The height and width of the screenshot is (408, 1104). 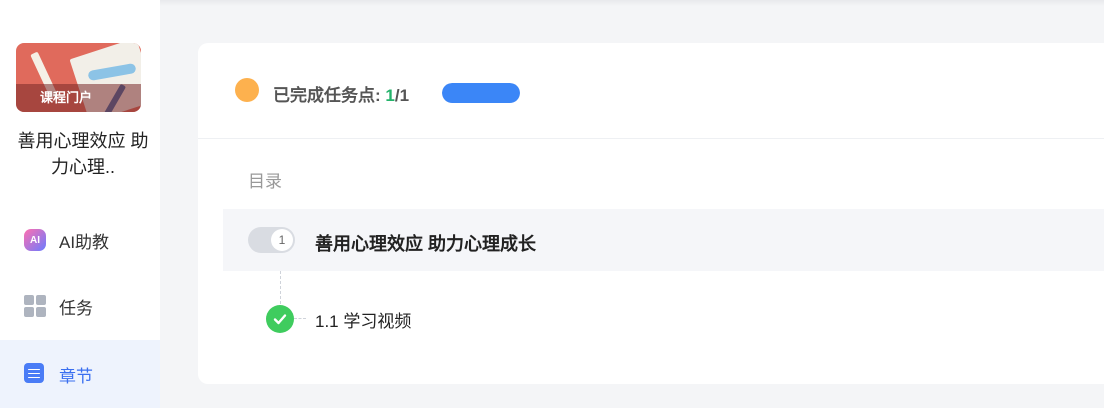 I want to click on progress-bar, so click(x=481, y=93).